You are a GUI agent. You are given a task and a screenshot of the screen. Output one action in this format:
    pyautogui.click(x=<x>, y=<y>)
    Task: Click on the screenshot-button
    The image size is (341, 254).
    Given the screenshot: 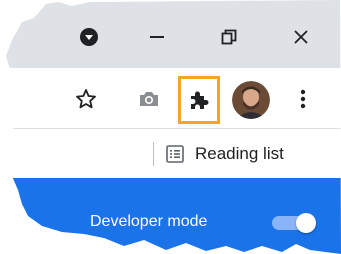 What is the action you would take?
    pyautogui.click(x=149, y=99)
    